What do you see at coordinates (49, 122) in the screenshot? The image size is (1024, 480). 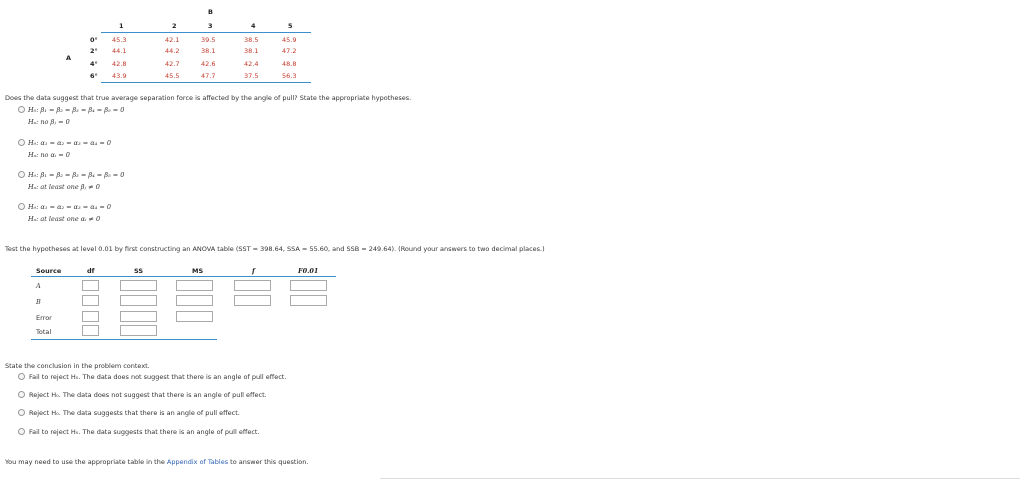 I see `hypothesis-ha: Hₐ: no βⱼ = 0` at bounding box center [49, 122].